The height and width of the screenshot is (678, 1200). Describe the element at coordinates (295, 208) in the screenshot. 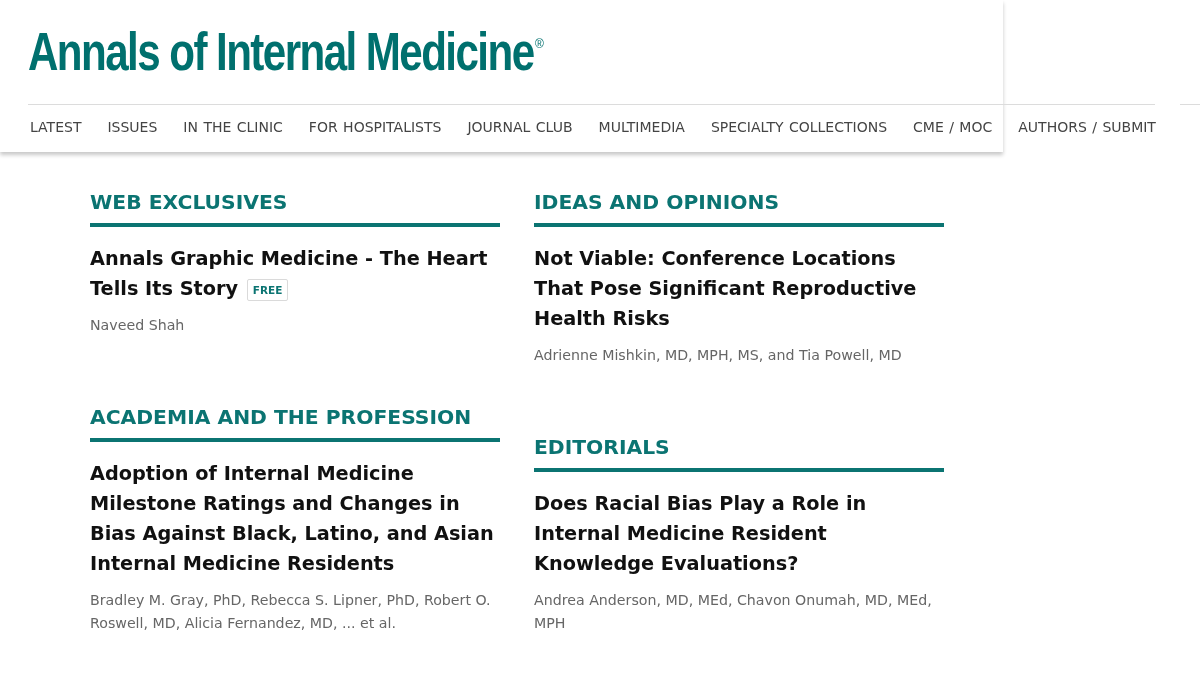

I see `section-heading: WEB EXCLUSIVES` at that location.